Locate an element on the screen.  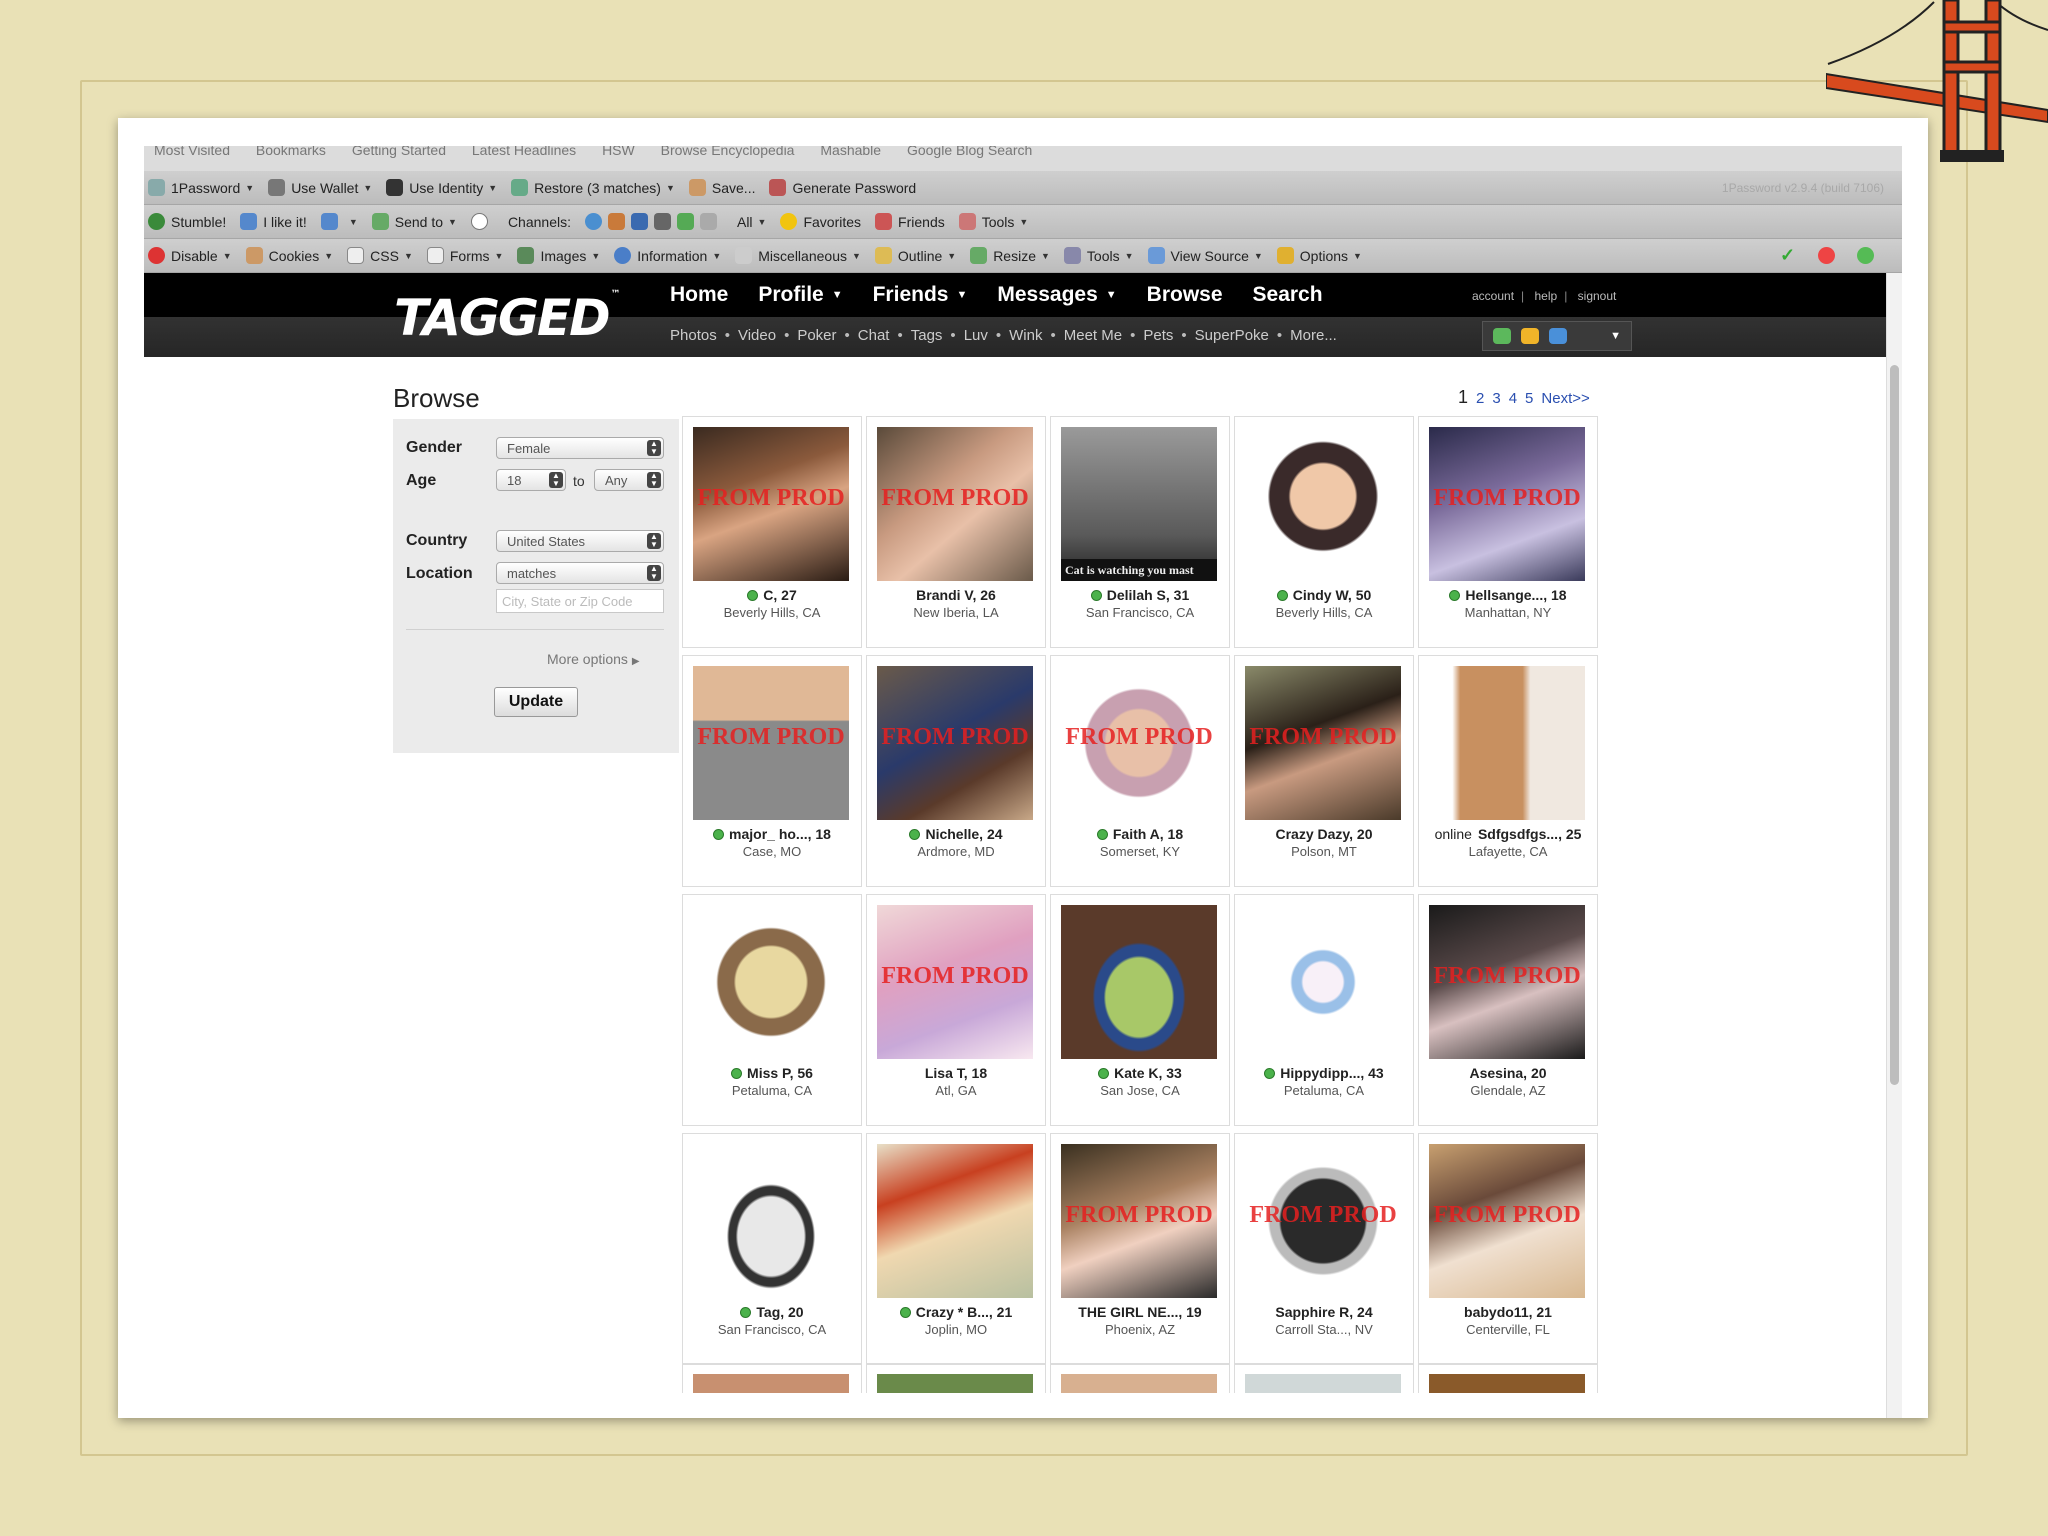
subnav-tags: Tags is located at coordinates (927, 335).